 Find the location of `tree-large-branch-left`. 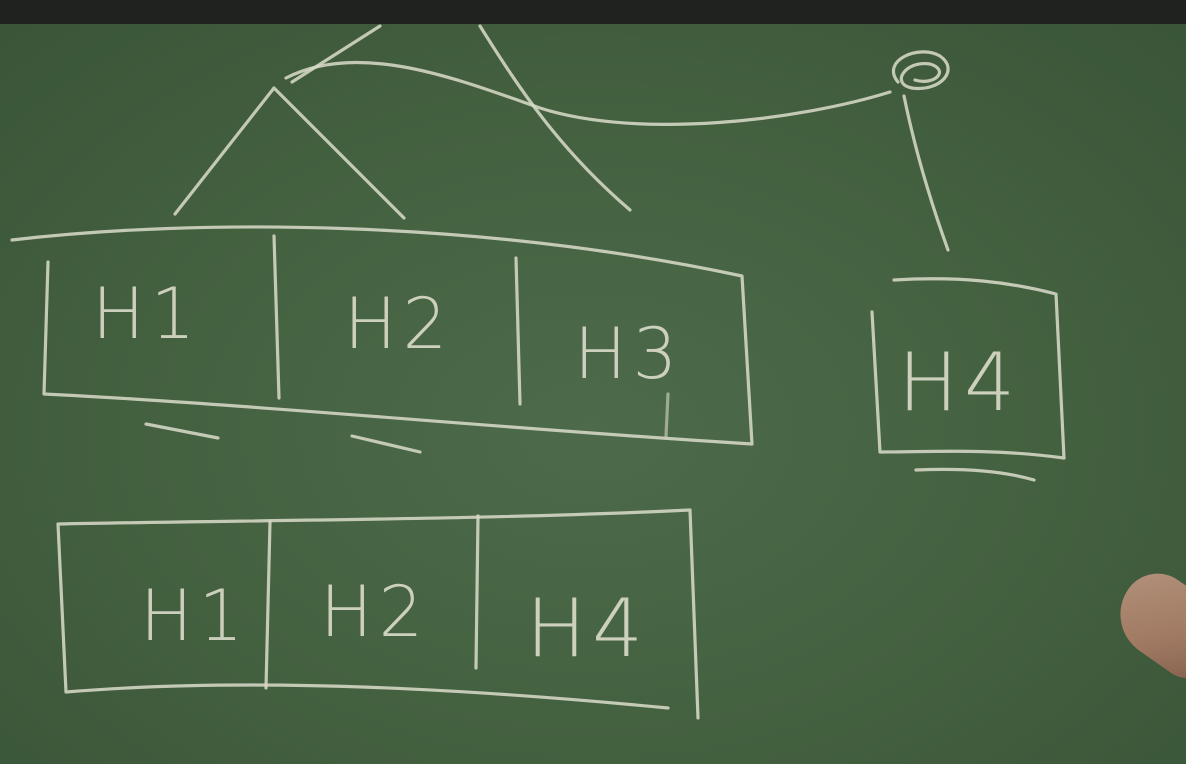

tree-large-branch-left is located at coordinates (336, 54).